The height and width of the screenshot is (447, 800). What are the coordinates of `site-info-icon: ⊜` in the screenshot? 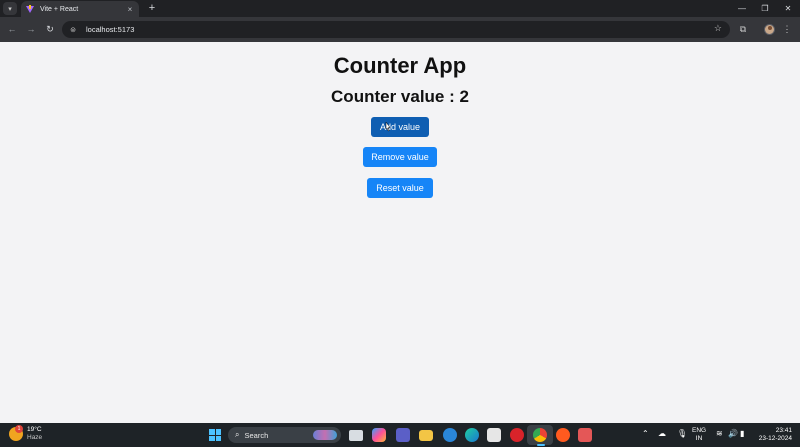 It's located at (73, 30).